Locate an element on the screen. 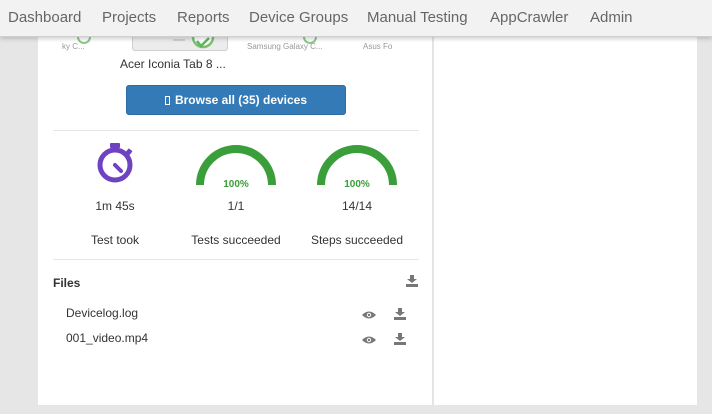 The width and height of the screenshot is (712, 414). file-name: 001_video.mp4 is located at coordinates (107, 338).